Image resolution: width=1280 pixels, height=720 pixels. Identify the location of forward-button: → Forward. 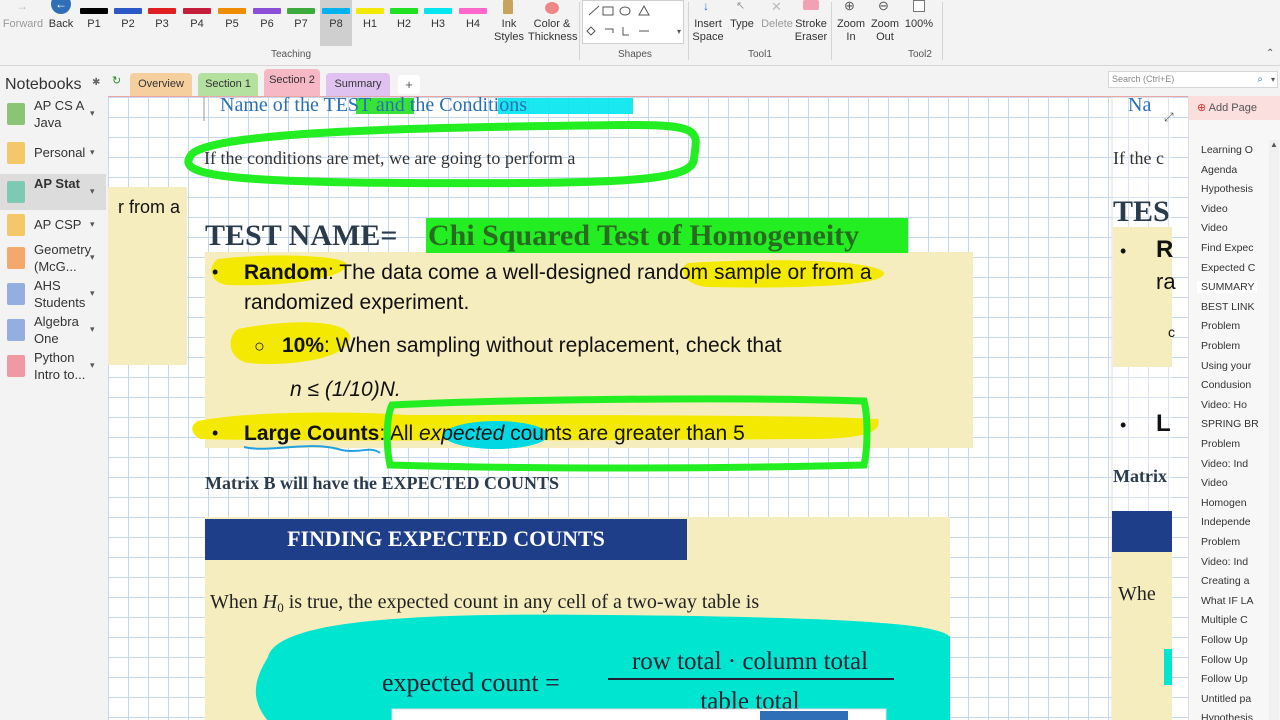
(23, 23).